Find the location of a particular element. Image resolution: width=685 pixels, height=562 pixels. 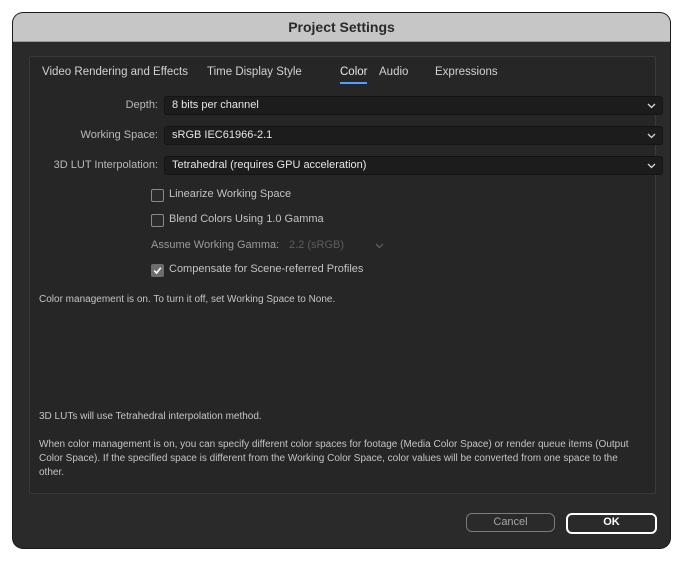

blend-gamma-label: Blend Colors Using 1.0 Gamma is located at coordinates (246, 219).